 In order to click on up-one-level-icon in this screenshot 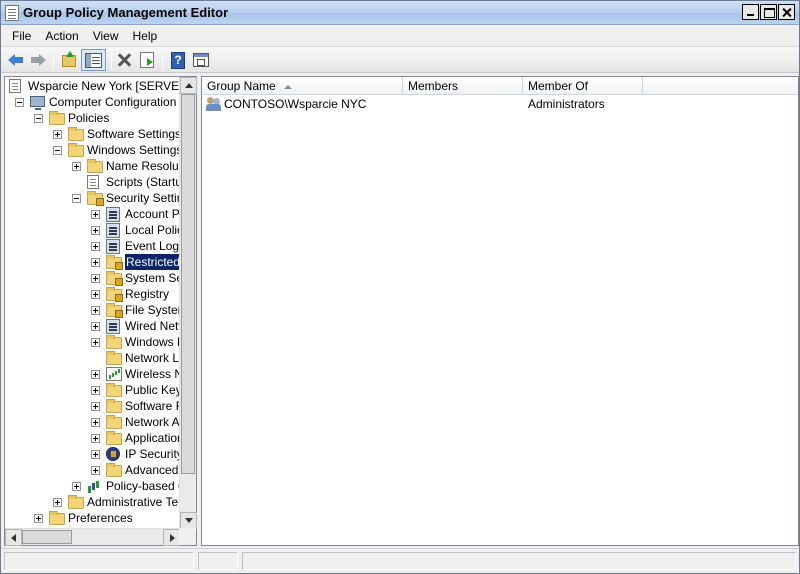, I will do `click(69, 59)`.